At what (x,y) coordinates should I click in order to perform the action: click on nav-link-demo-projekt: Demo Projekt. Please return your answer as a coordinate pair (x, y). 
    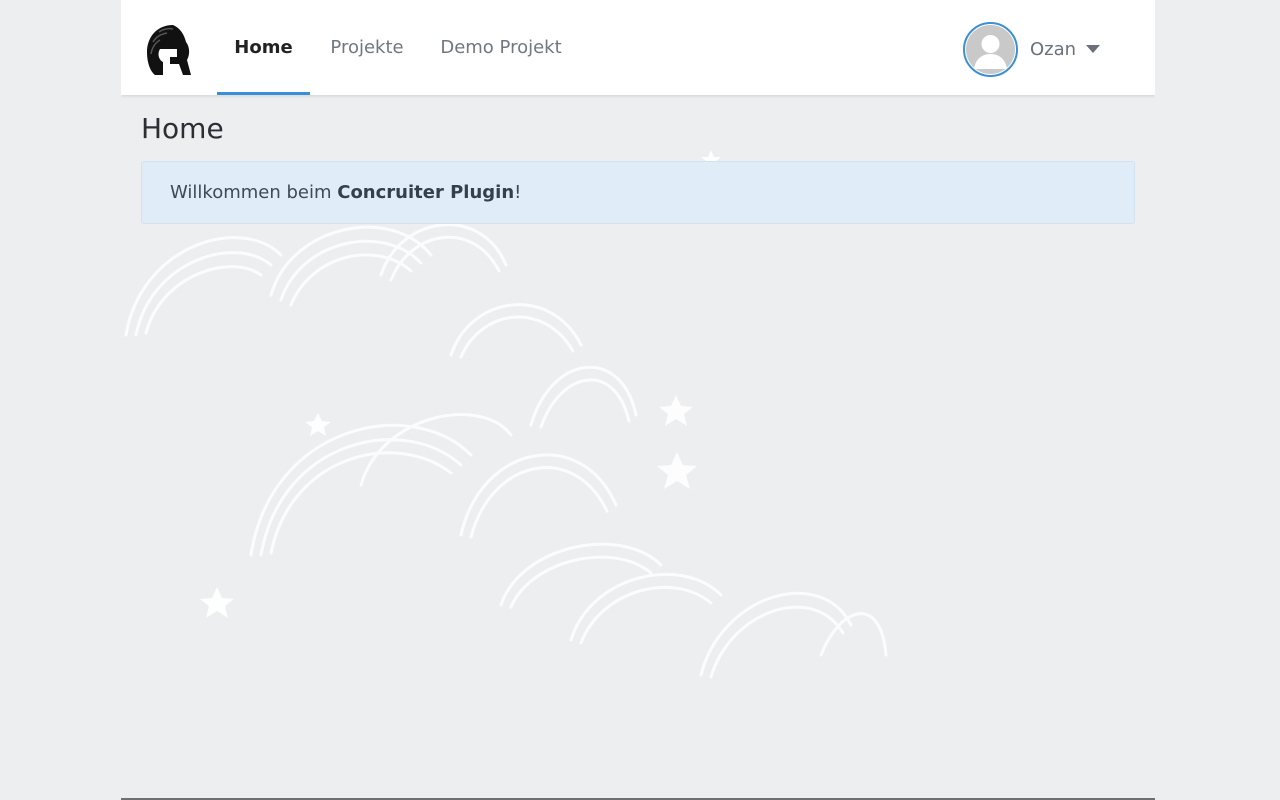
    Looking at the image, I should click on (501, 47).